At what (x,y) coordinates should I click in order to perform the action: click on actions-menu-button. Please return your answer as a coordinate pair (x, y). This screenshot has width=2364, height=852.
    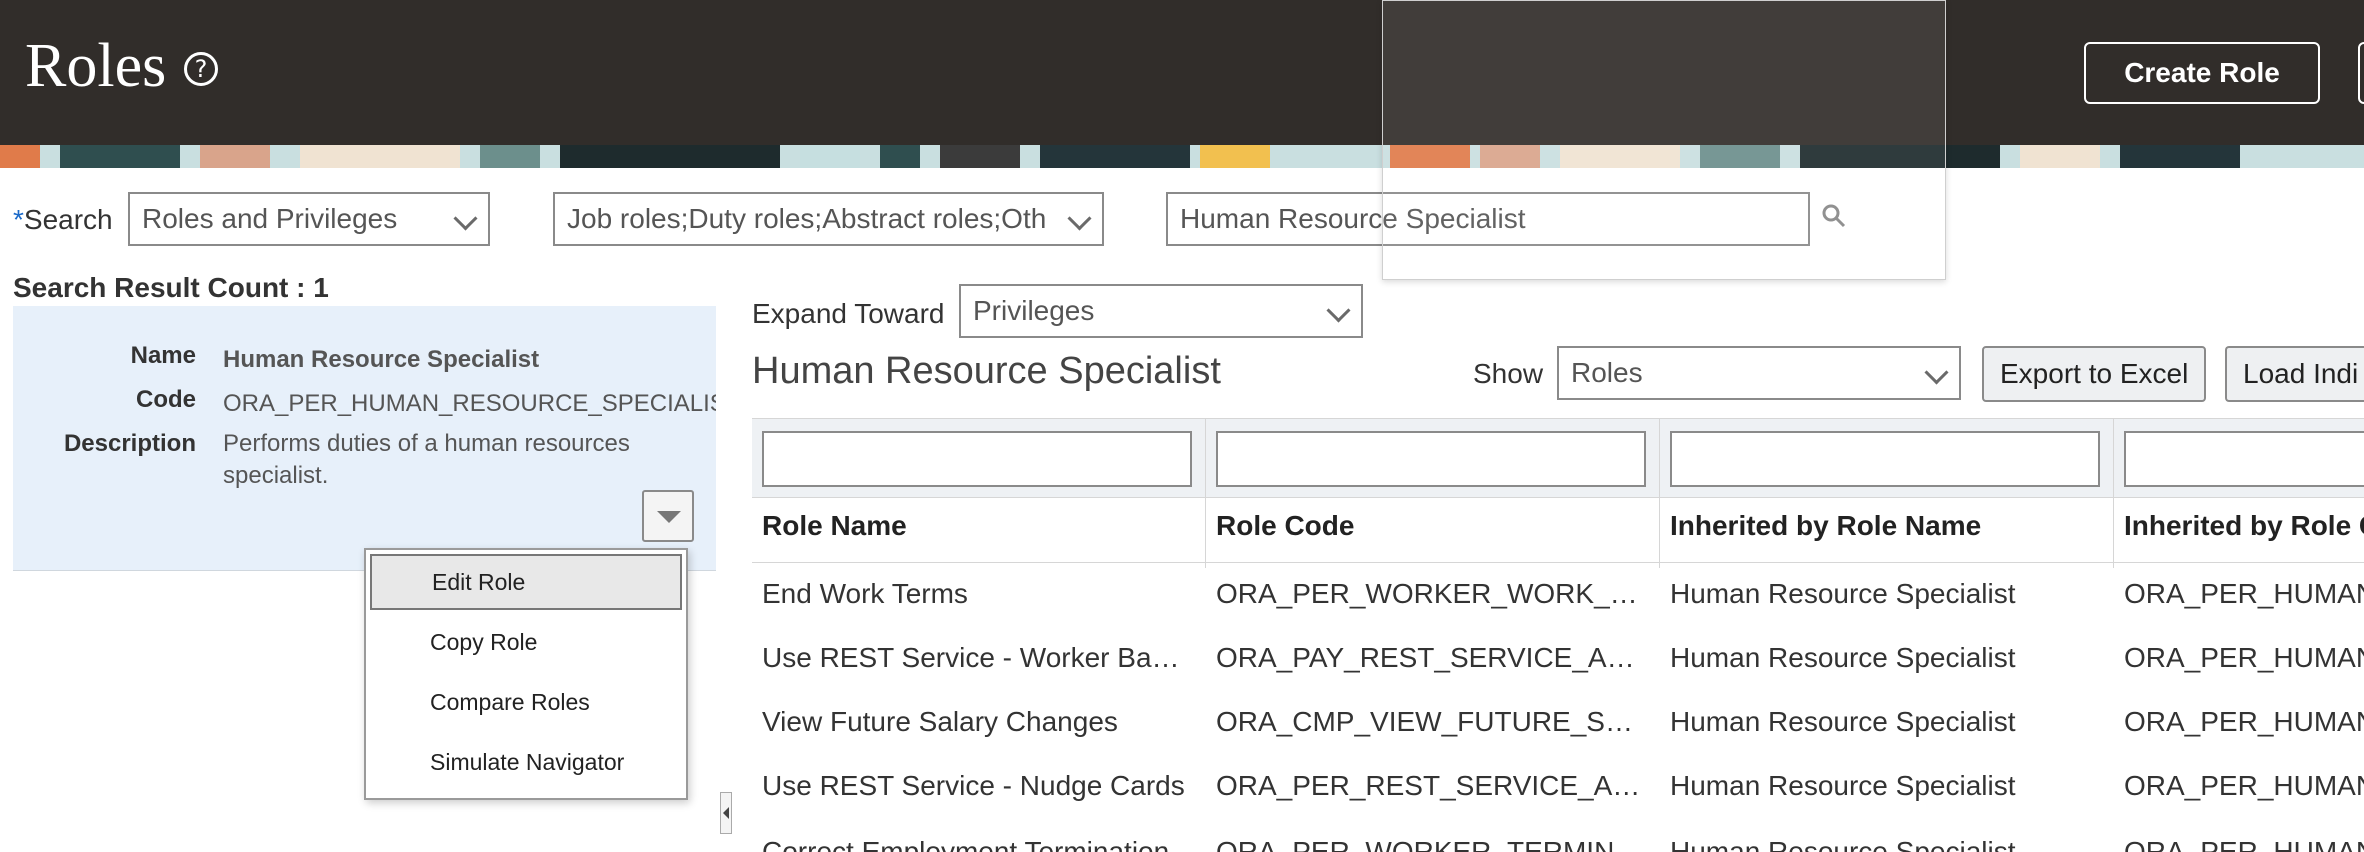
    Looking at the image, I should click on (668, 516).